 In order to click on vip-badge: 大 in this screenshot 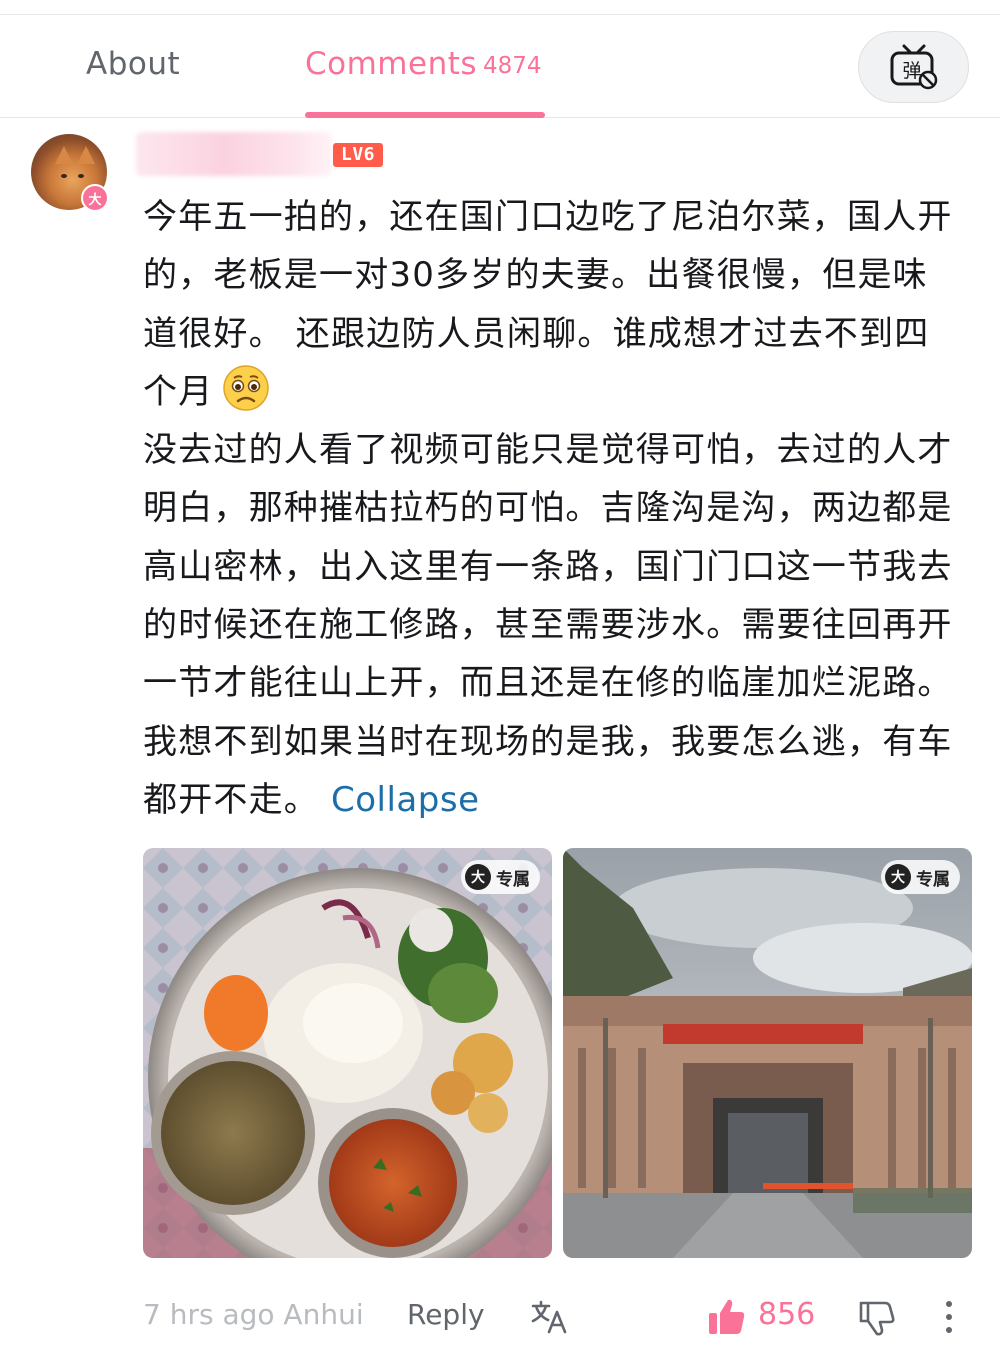, I will do `click(95, 198)`.